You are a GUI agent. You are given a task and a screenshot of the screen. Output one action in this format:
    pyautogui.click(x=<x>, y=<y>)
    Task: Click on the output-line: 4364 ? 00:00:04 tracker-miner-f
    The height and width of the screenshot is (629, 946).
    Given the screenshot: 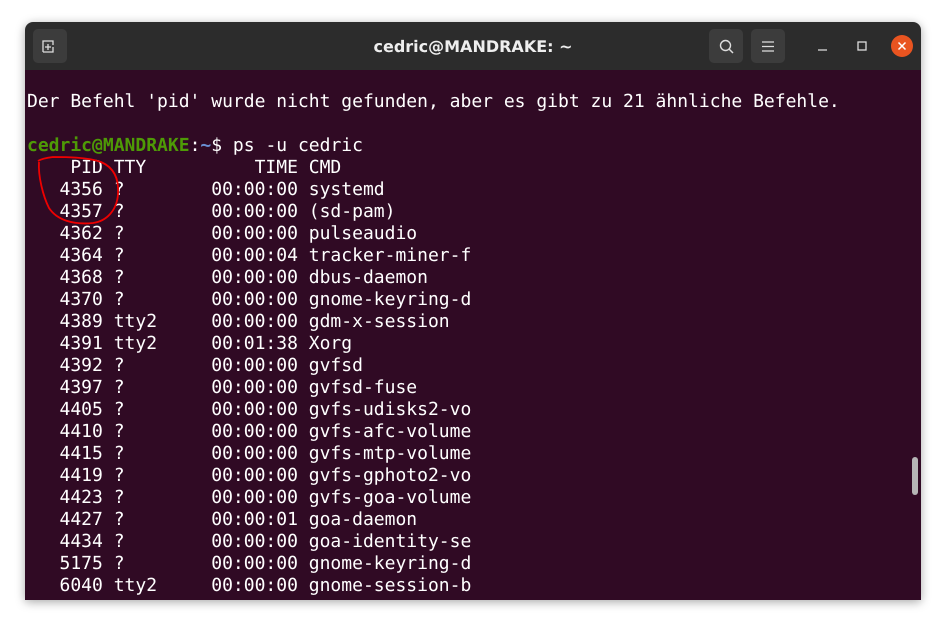 What is the action you would take?
    pyautogui.click(x=265, y=256)
    